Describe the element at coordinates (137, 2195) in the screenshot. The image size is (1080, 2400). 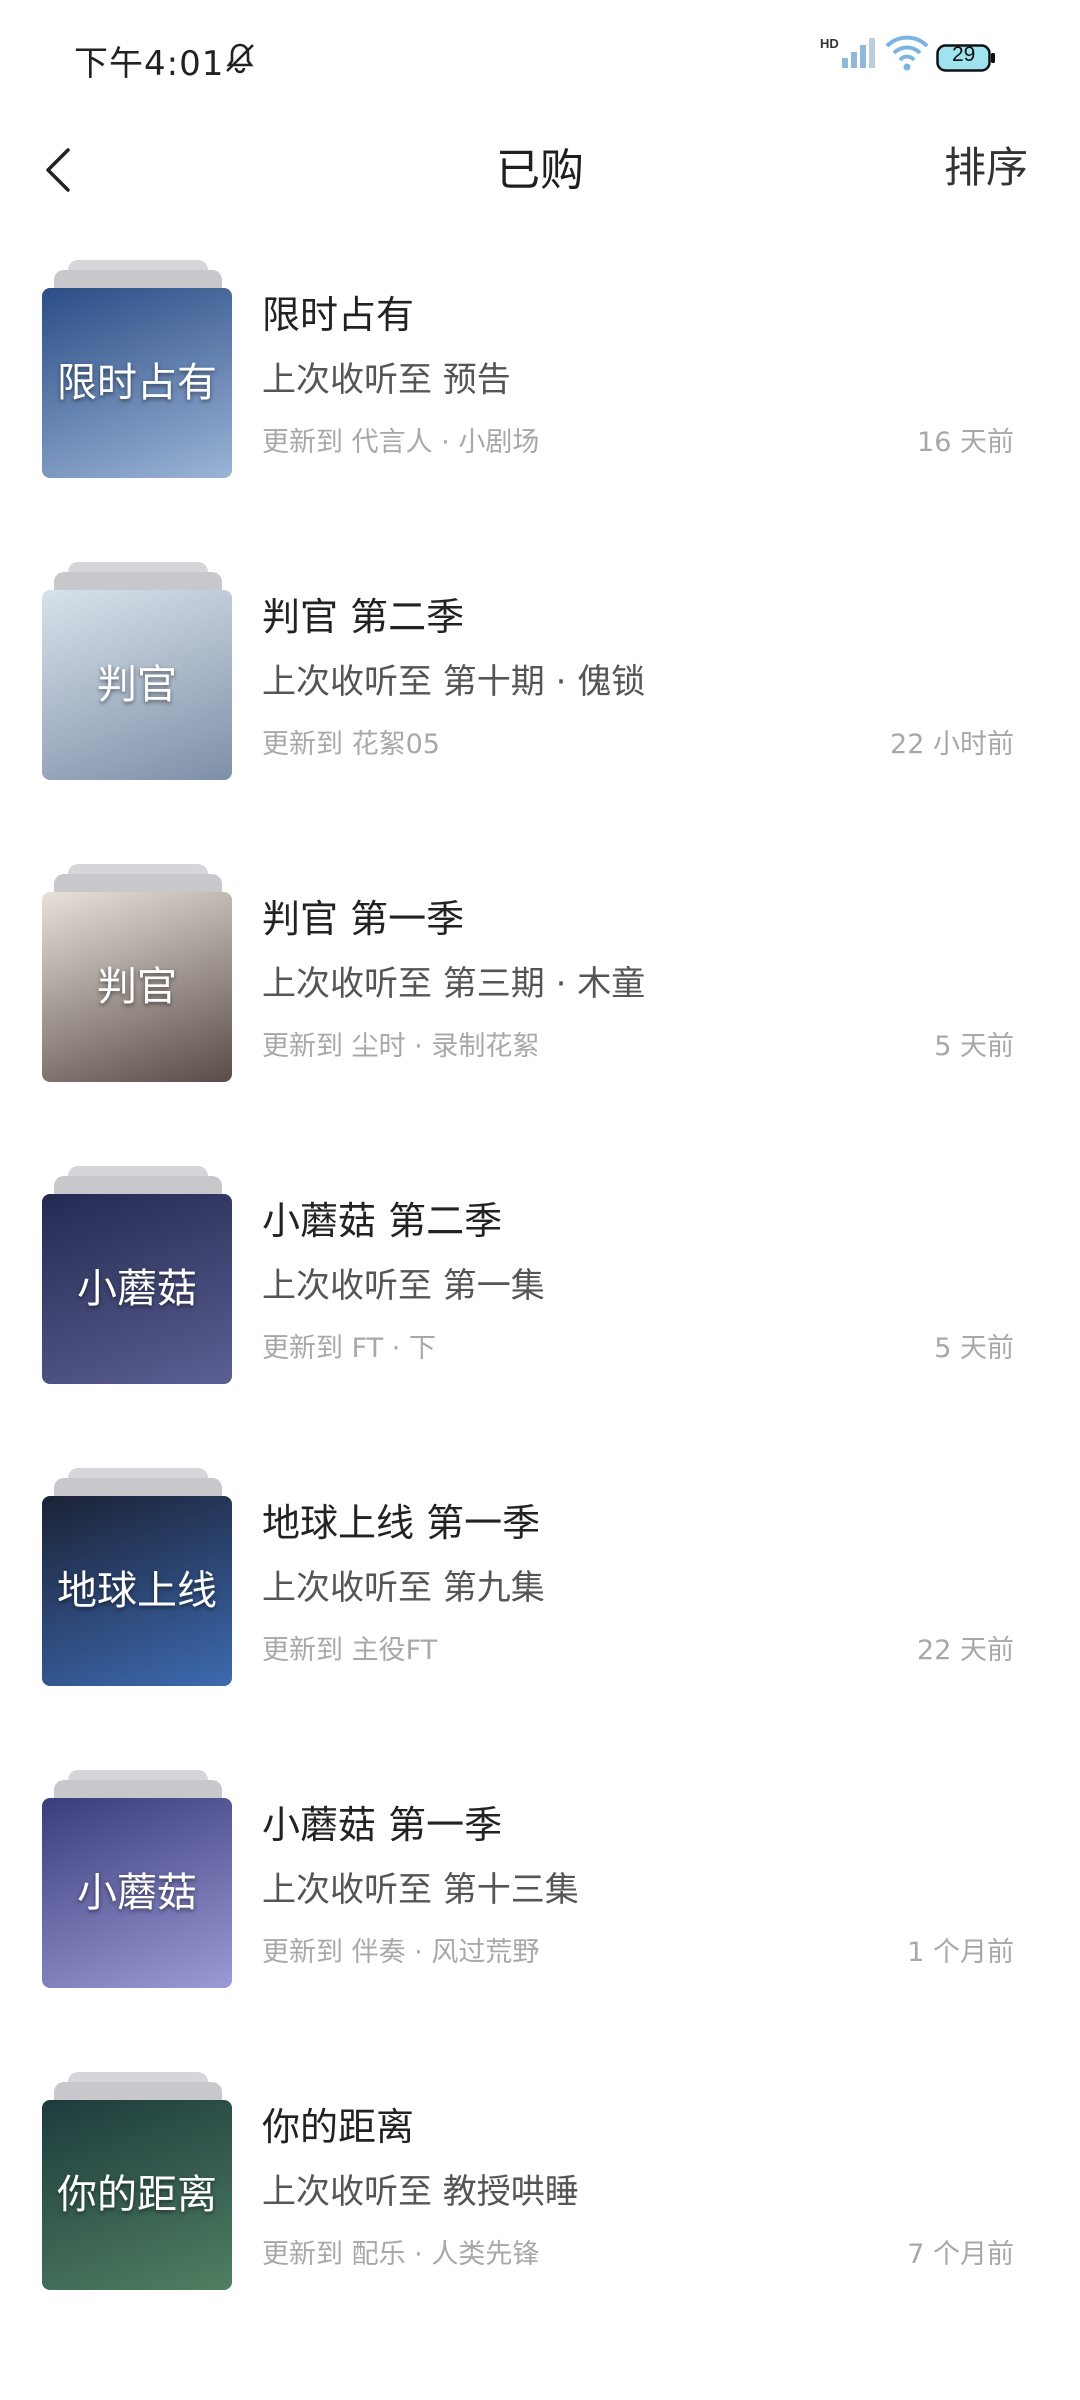
I see `cover-image: 你的距离` at that location.